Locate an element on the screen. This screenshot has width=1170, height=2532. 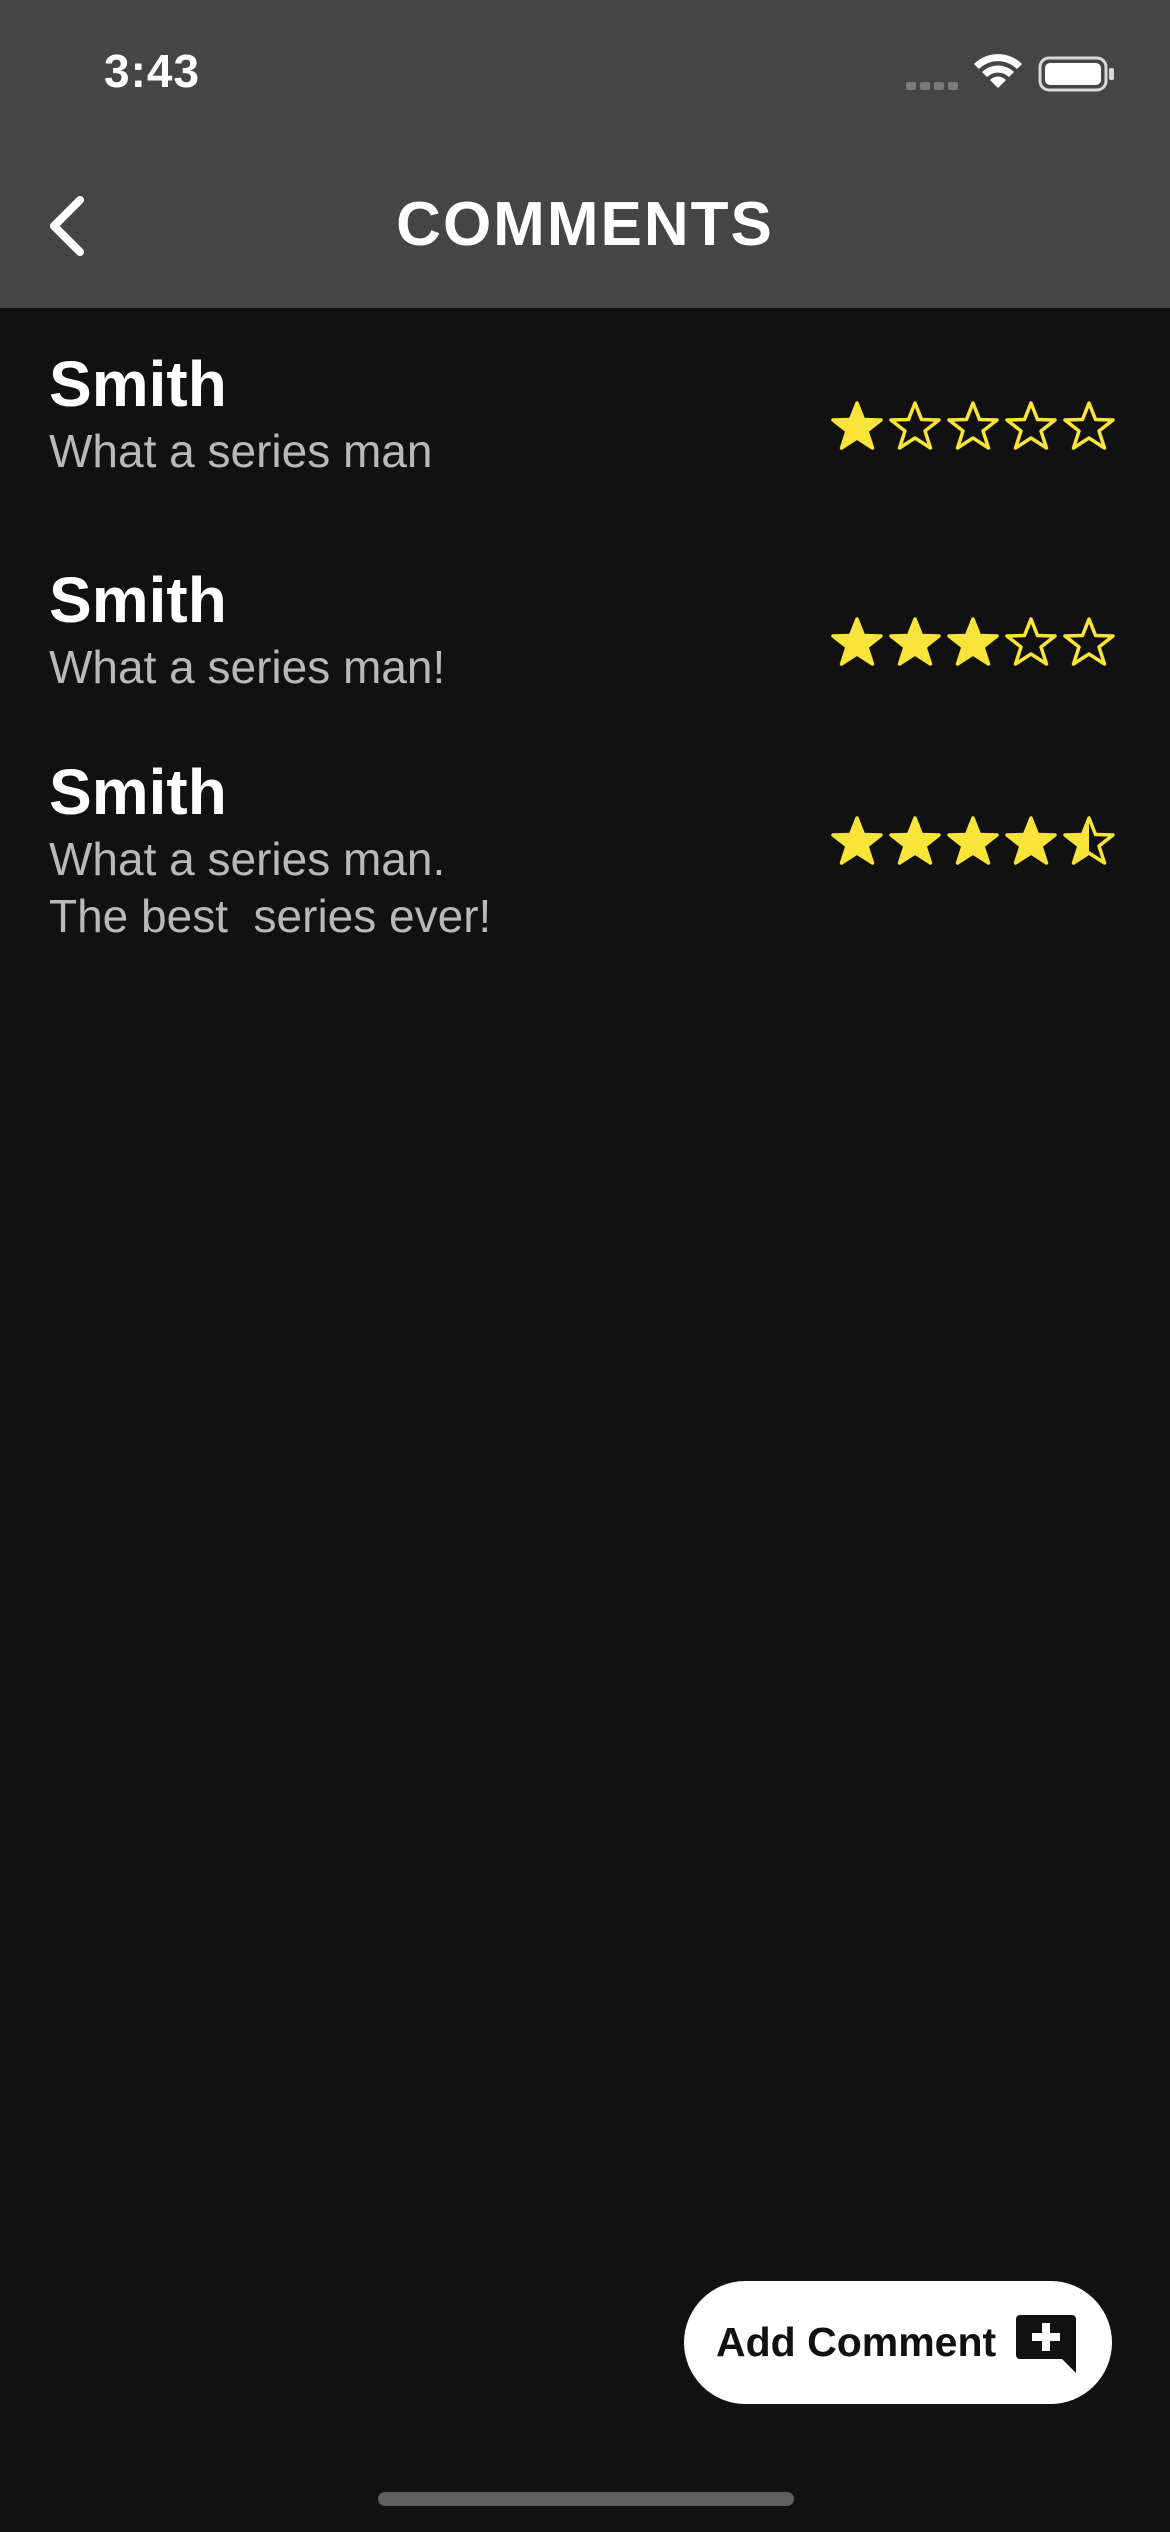
home-indicator is located at coordinates (586, 2499).